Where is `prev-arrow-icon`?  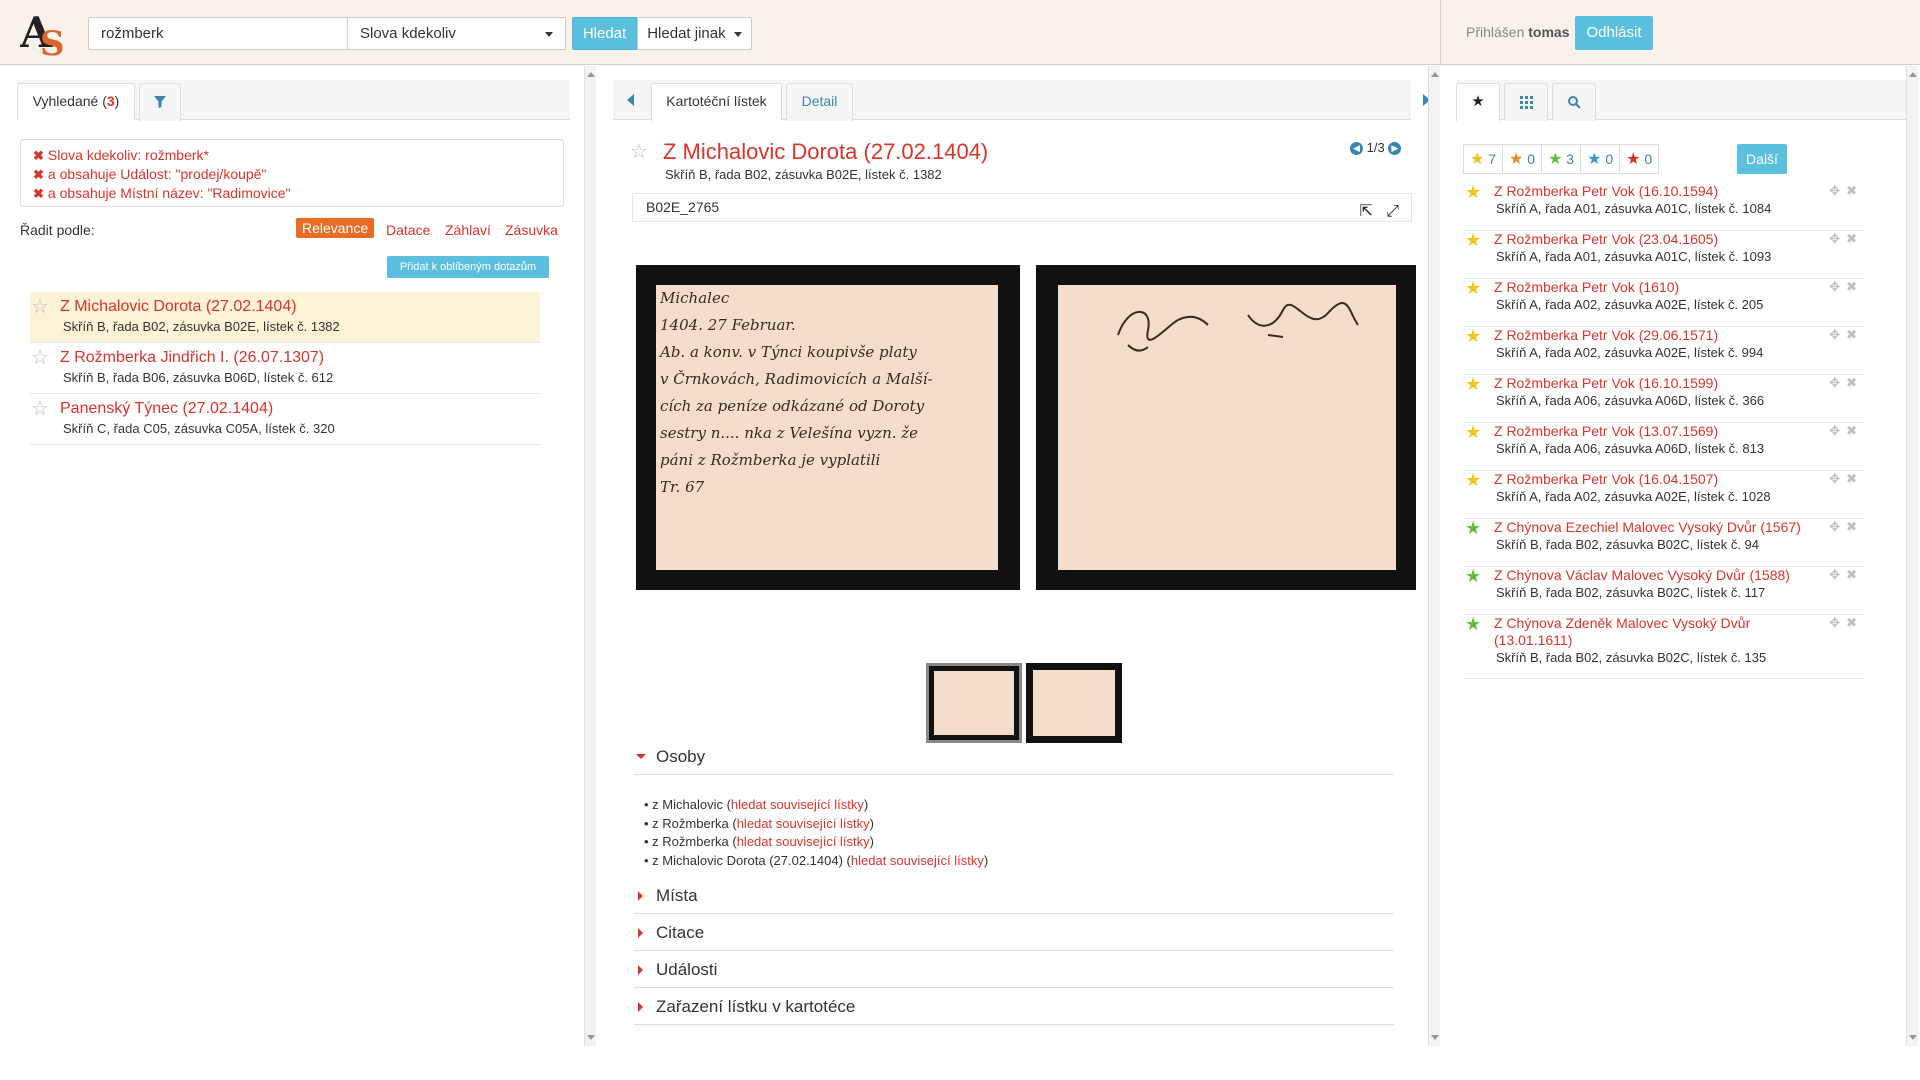
prev-arrow-icon is located at coordinates (630, 100).